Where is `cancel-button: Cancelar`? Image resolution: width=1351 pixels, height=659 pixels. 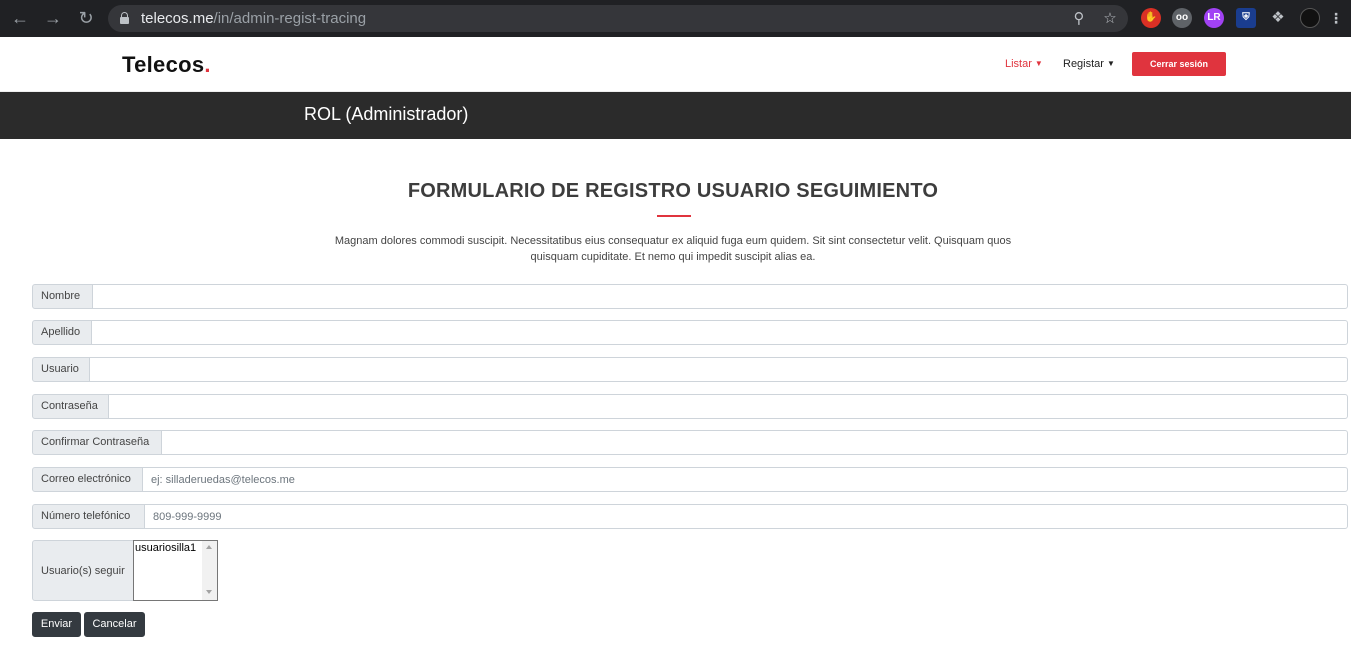 cancel-button: Cancelar is located at coordinates (114, 624).